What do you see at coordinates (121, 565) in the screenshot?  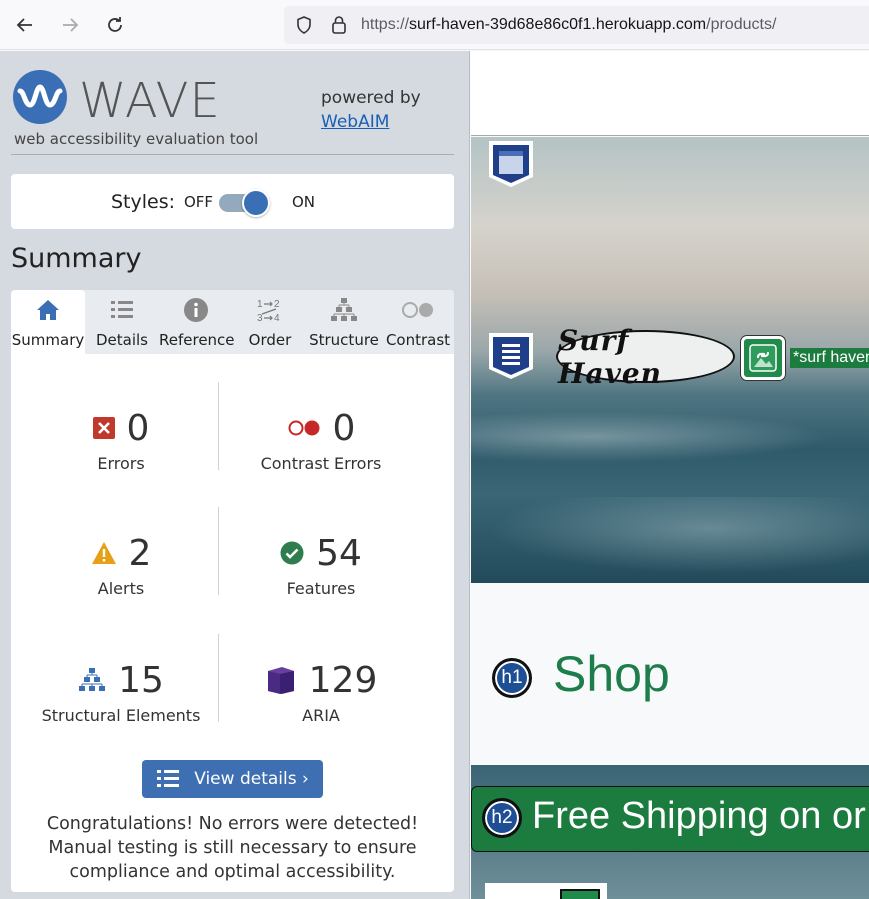 I see `alerts-stat: 2 Alerts` at bounding box center [121, 565].